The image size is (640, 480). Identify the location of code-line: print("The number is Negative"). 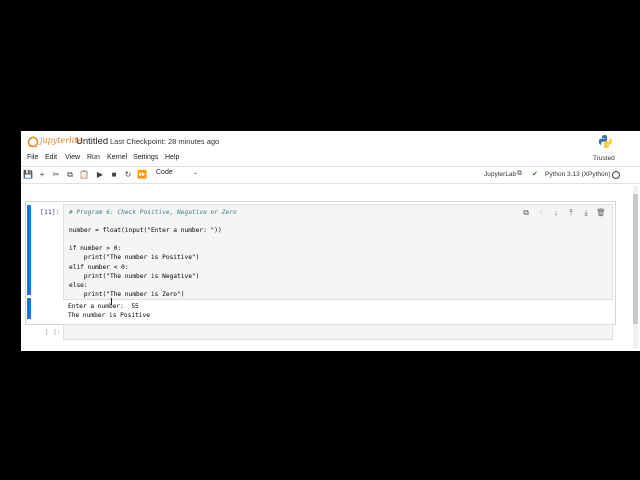
(134, 276).